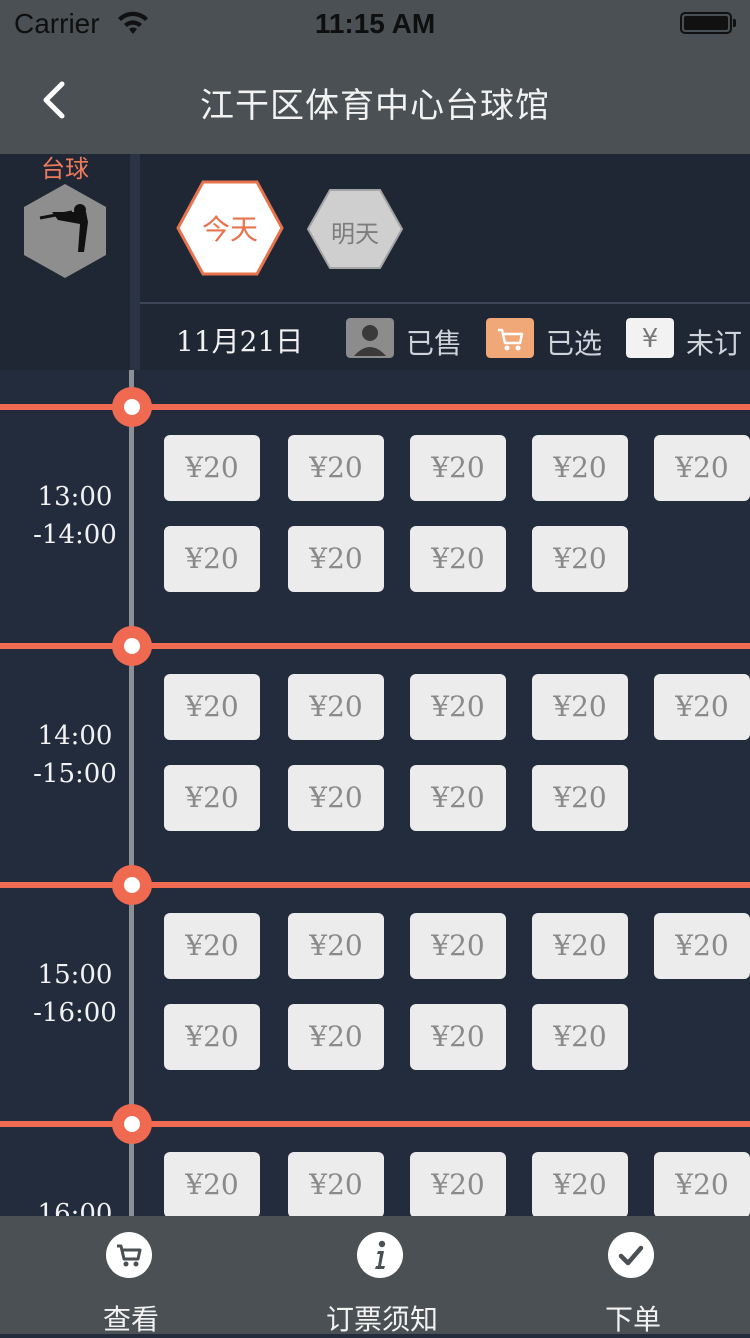  I want to click on tab-view: 查看, so click(131, 1276).